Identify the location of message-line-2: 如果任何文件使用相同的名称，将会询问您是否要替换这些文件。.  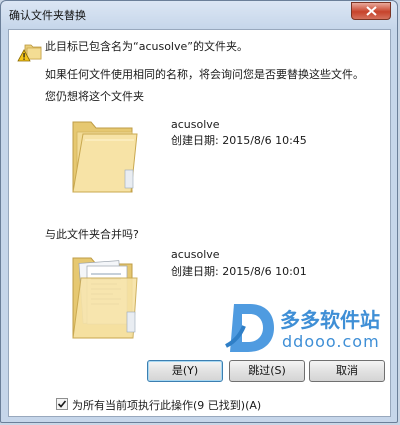
(204, 74).